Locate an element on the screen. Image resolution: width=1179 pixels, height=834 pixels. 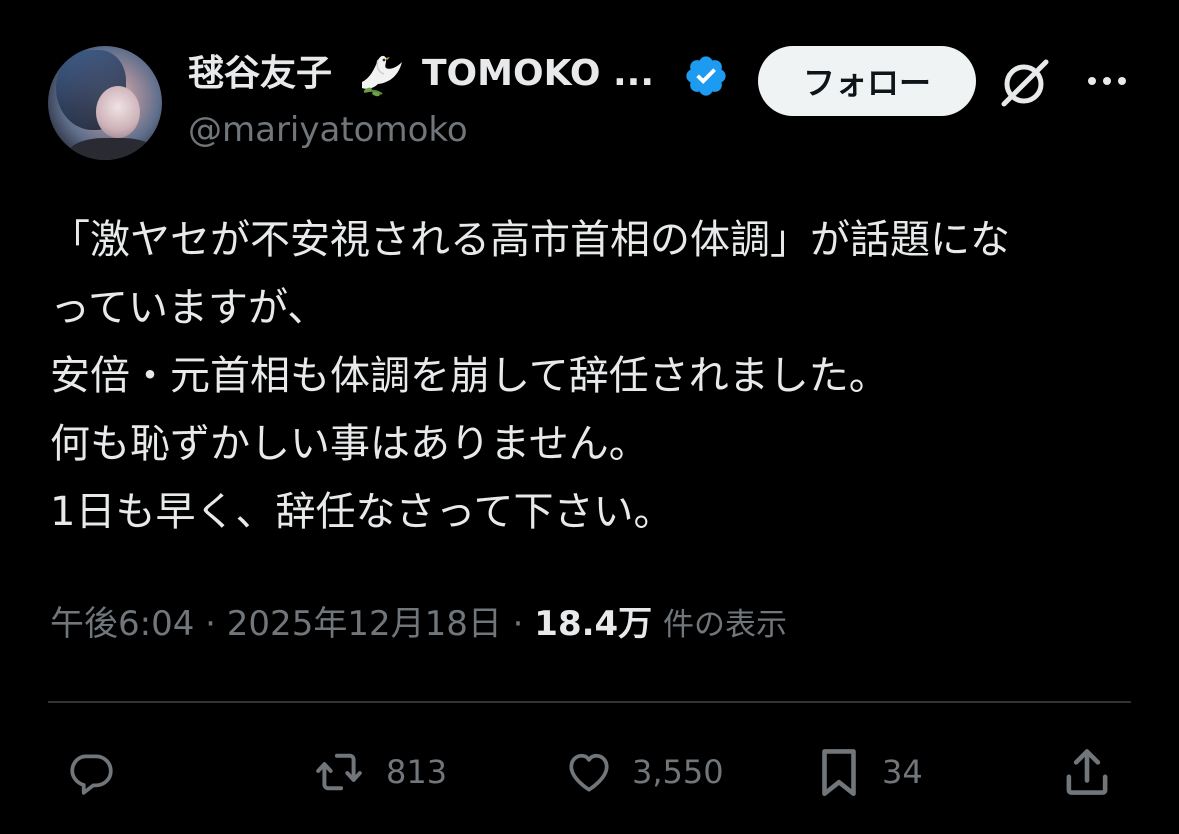
display-name: 毬谷友子 is located at coordinates (260, 74).